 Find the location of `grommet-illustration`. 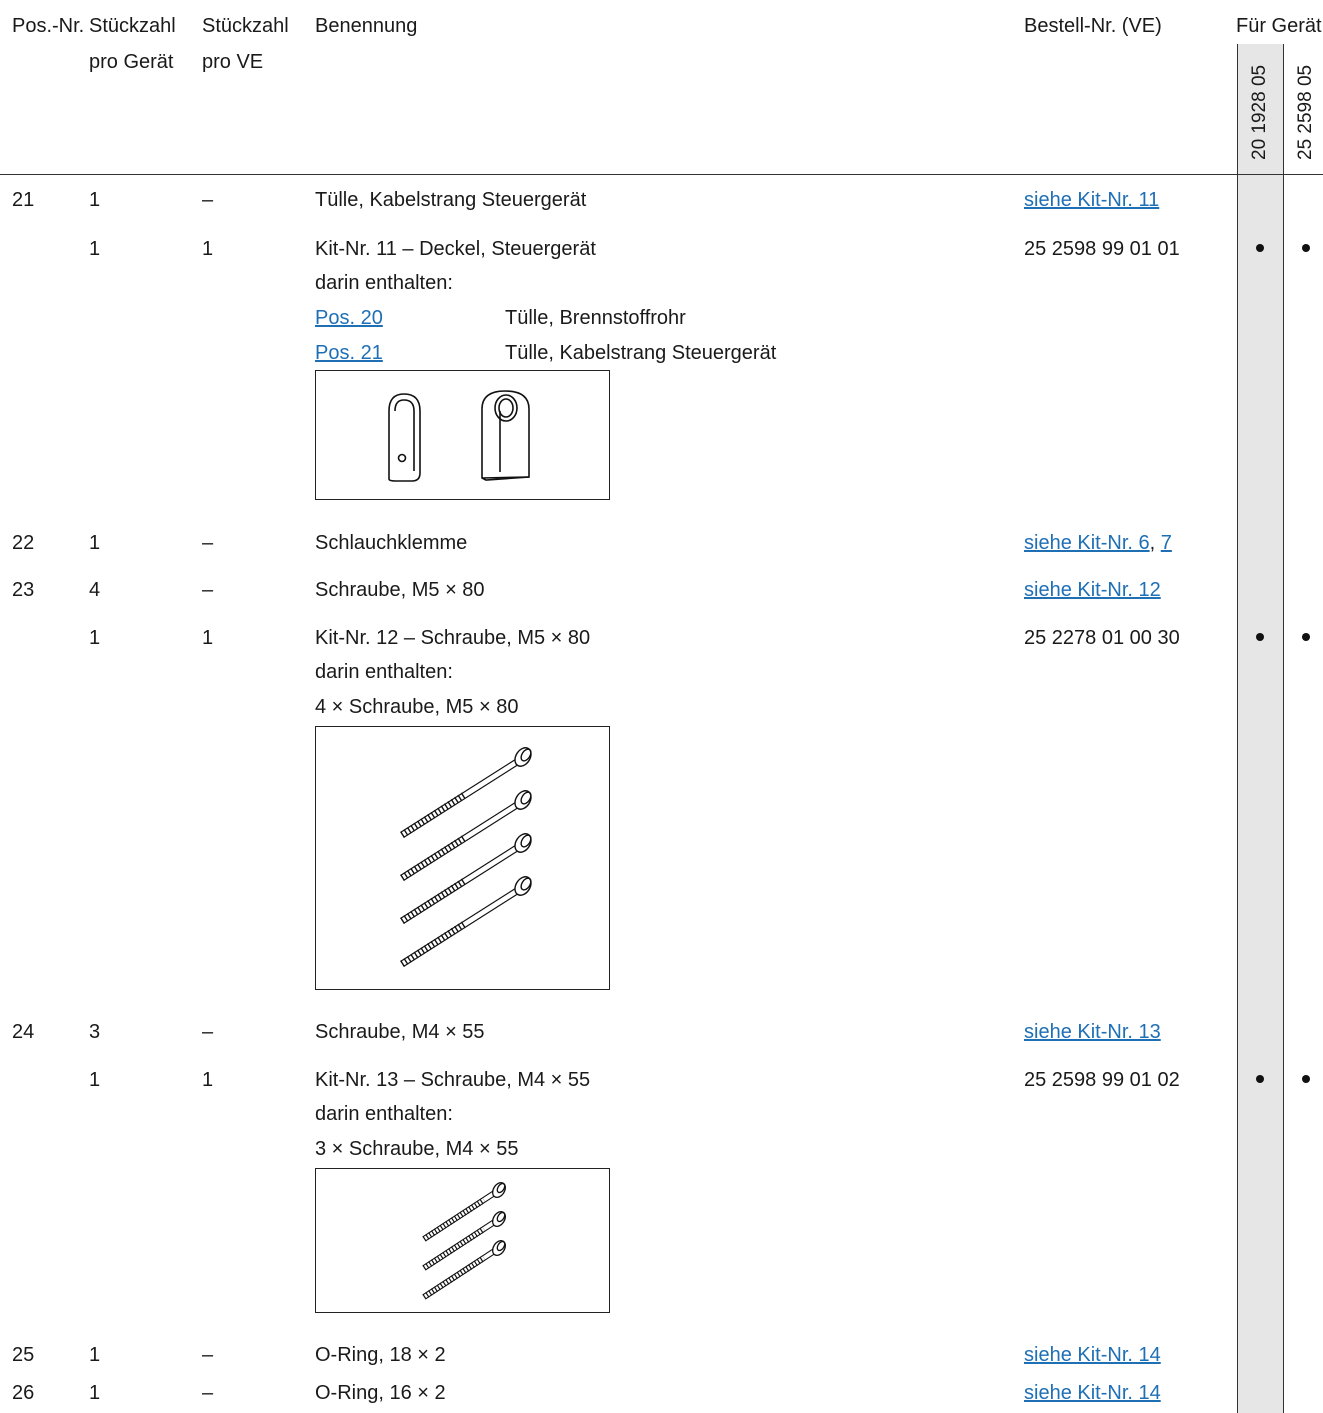

grommet-illustration is located at coordinates (462, 435).